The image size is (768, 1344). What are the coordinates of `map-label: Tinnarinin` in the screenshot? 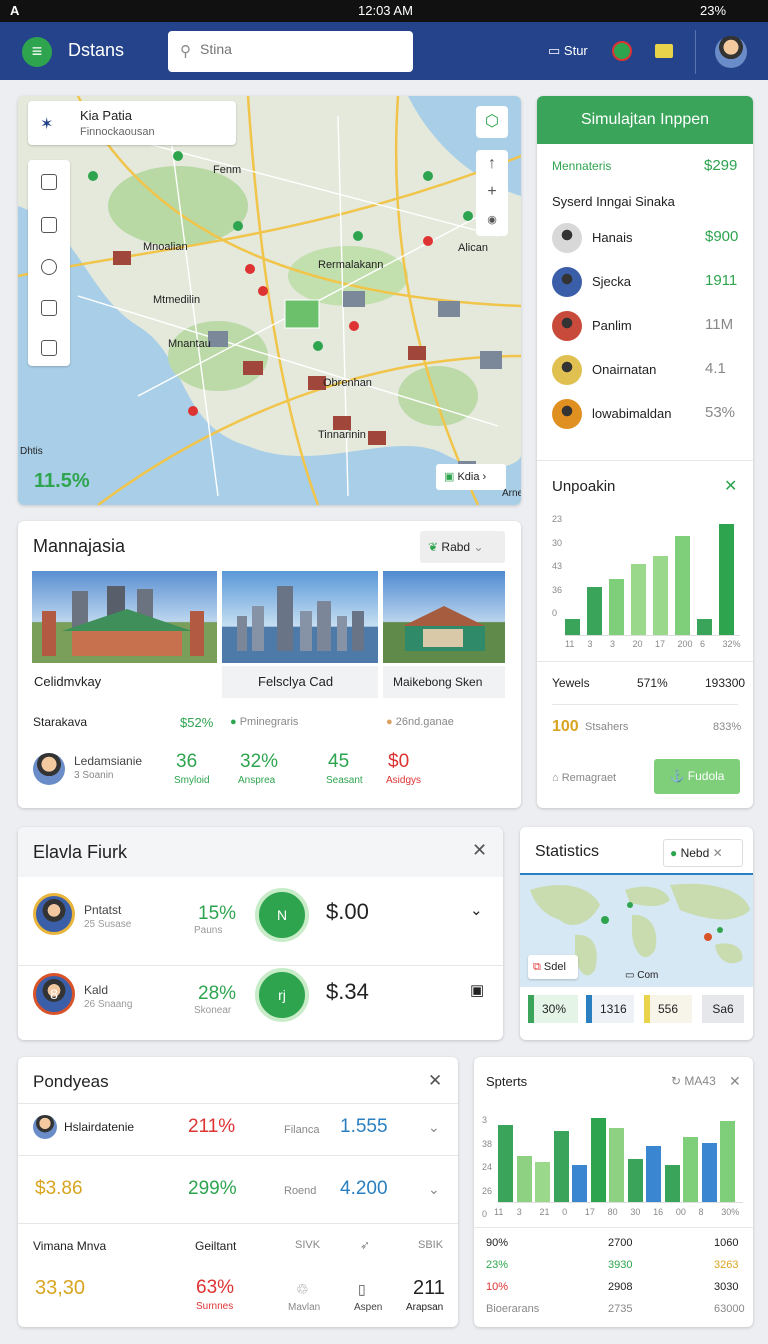 It's located at (342, 435).